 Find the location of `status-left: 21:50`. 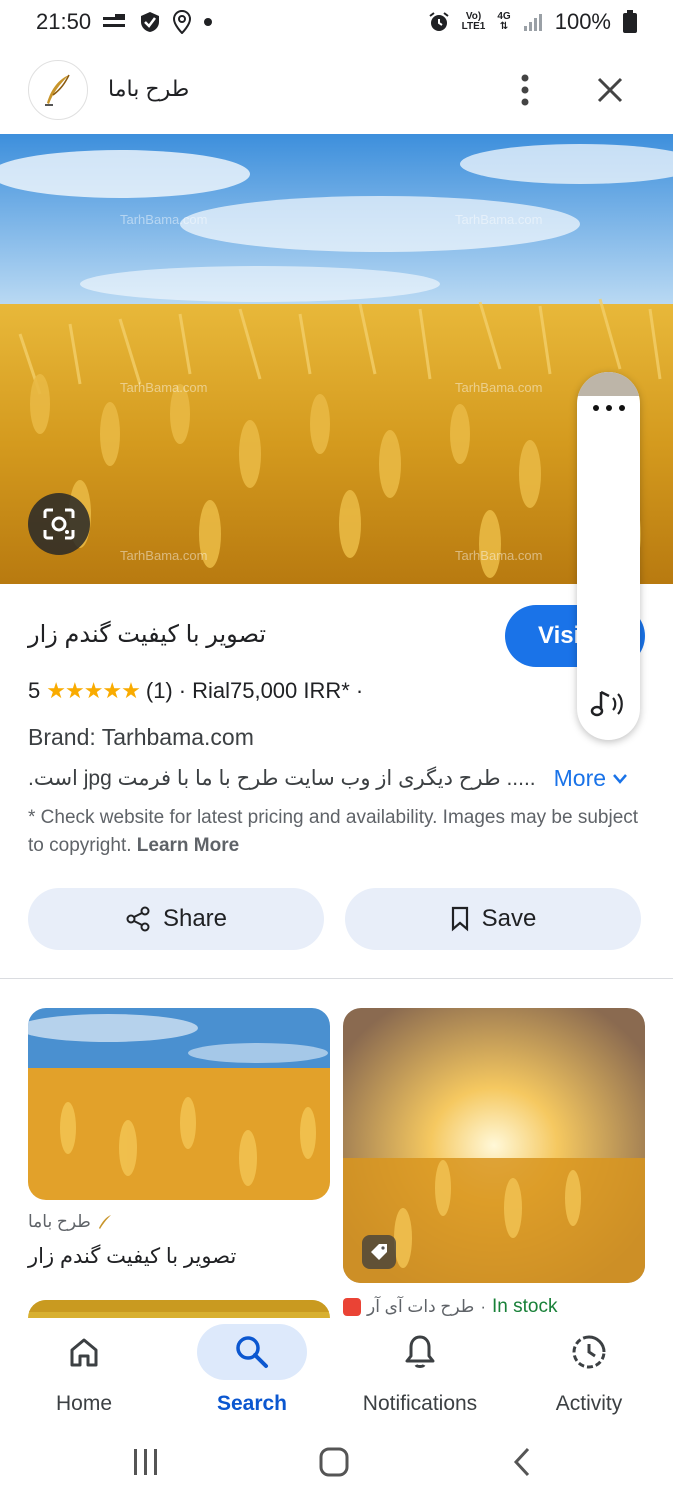

status-left: 21:50 is located at coordinates (124, 22).